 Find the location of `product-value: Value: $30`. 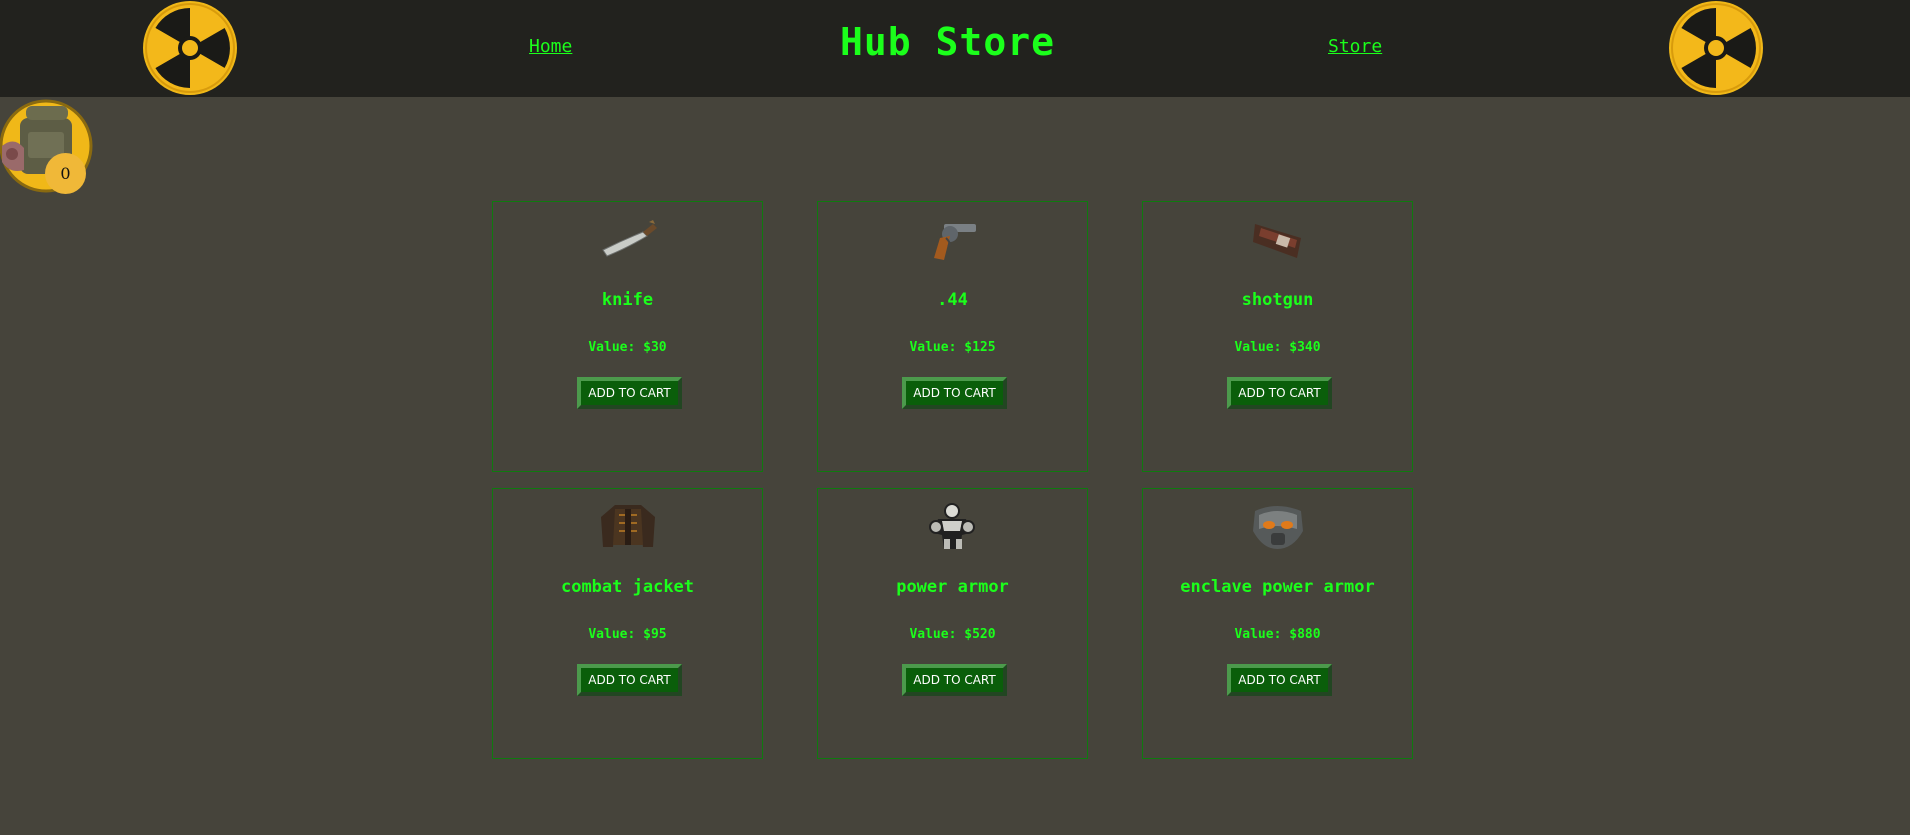

product-value: Value: $30 is located at coordinates (627, 347).